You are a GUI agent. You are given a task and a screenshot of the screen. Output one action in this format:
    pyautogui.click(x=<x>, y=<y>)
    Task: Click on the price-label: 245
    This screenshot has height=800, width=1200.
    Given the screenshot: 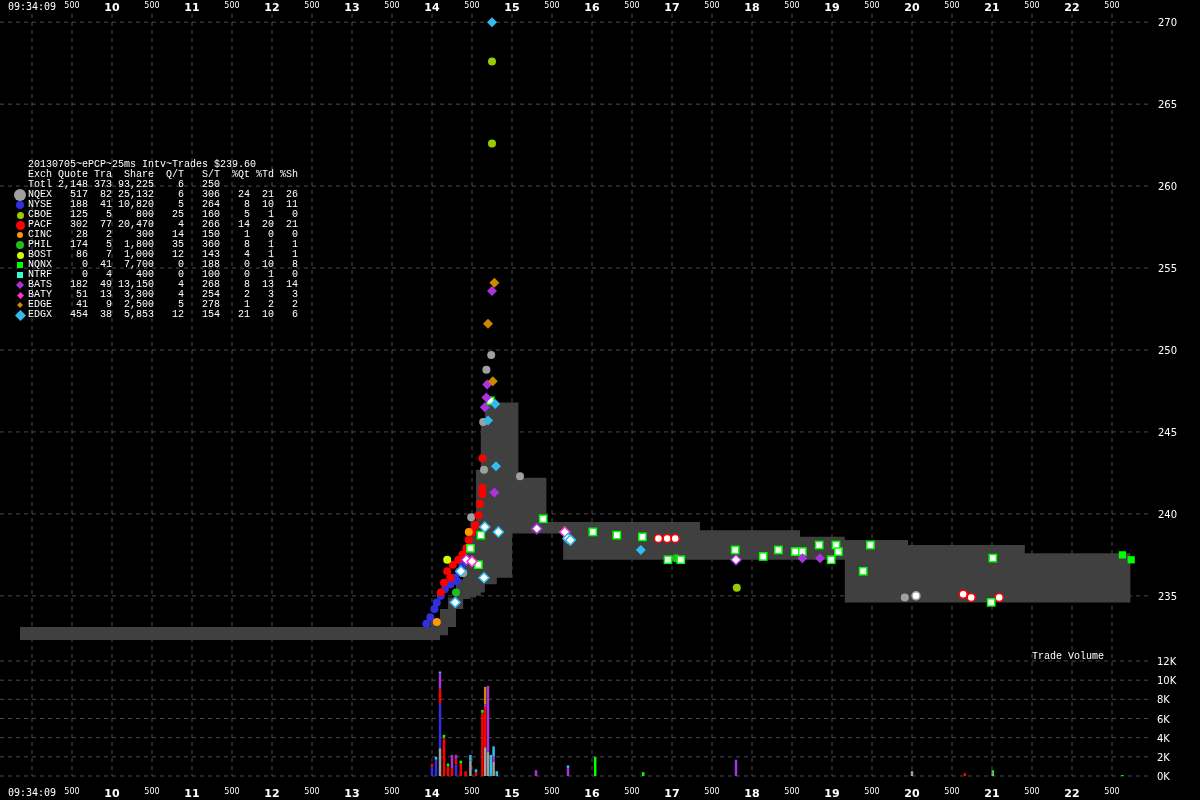 What is the action you would take?
    pyautogui.click(x=1168, y=432)
    